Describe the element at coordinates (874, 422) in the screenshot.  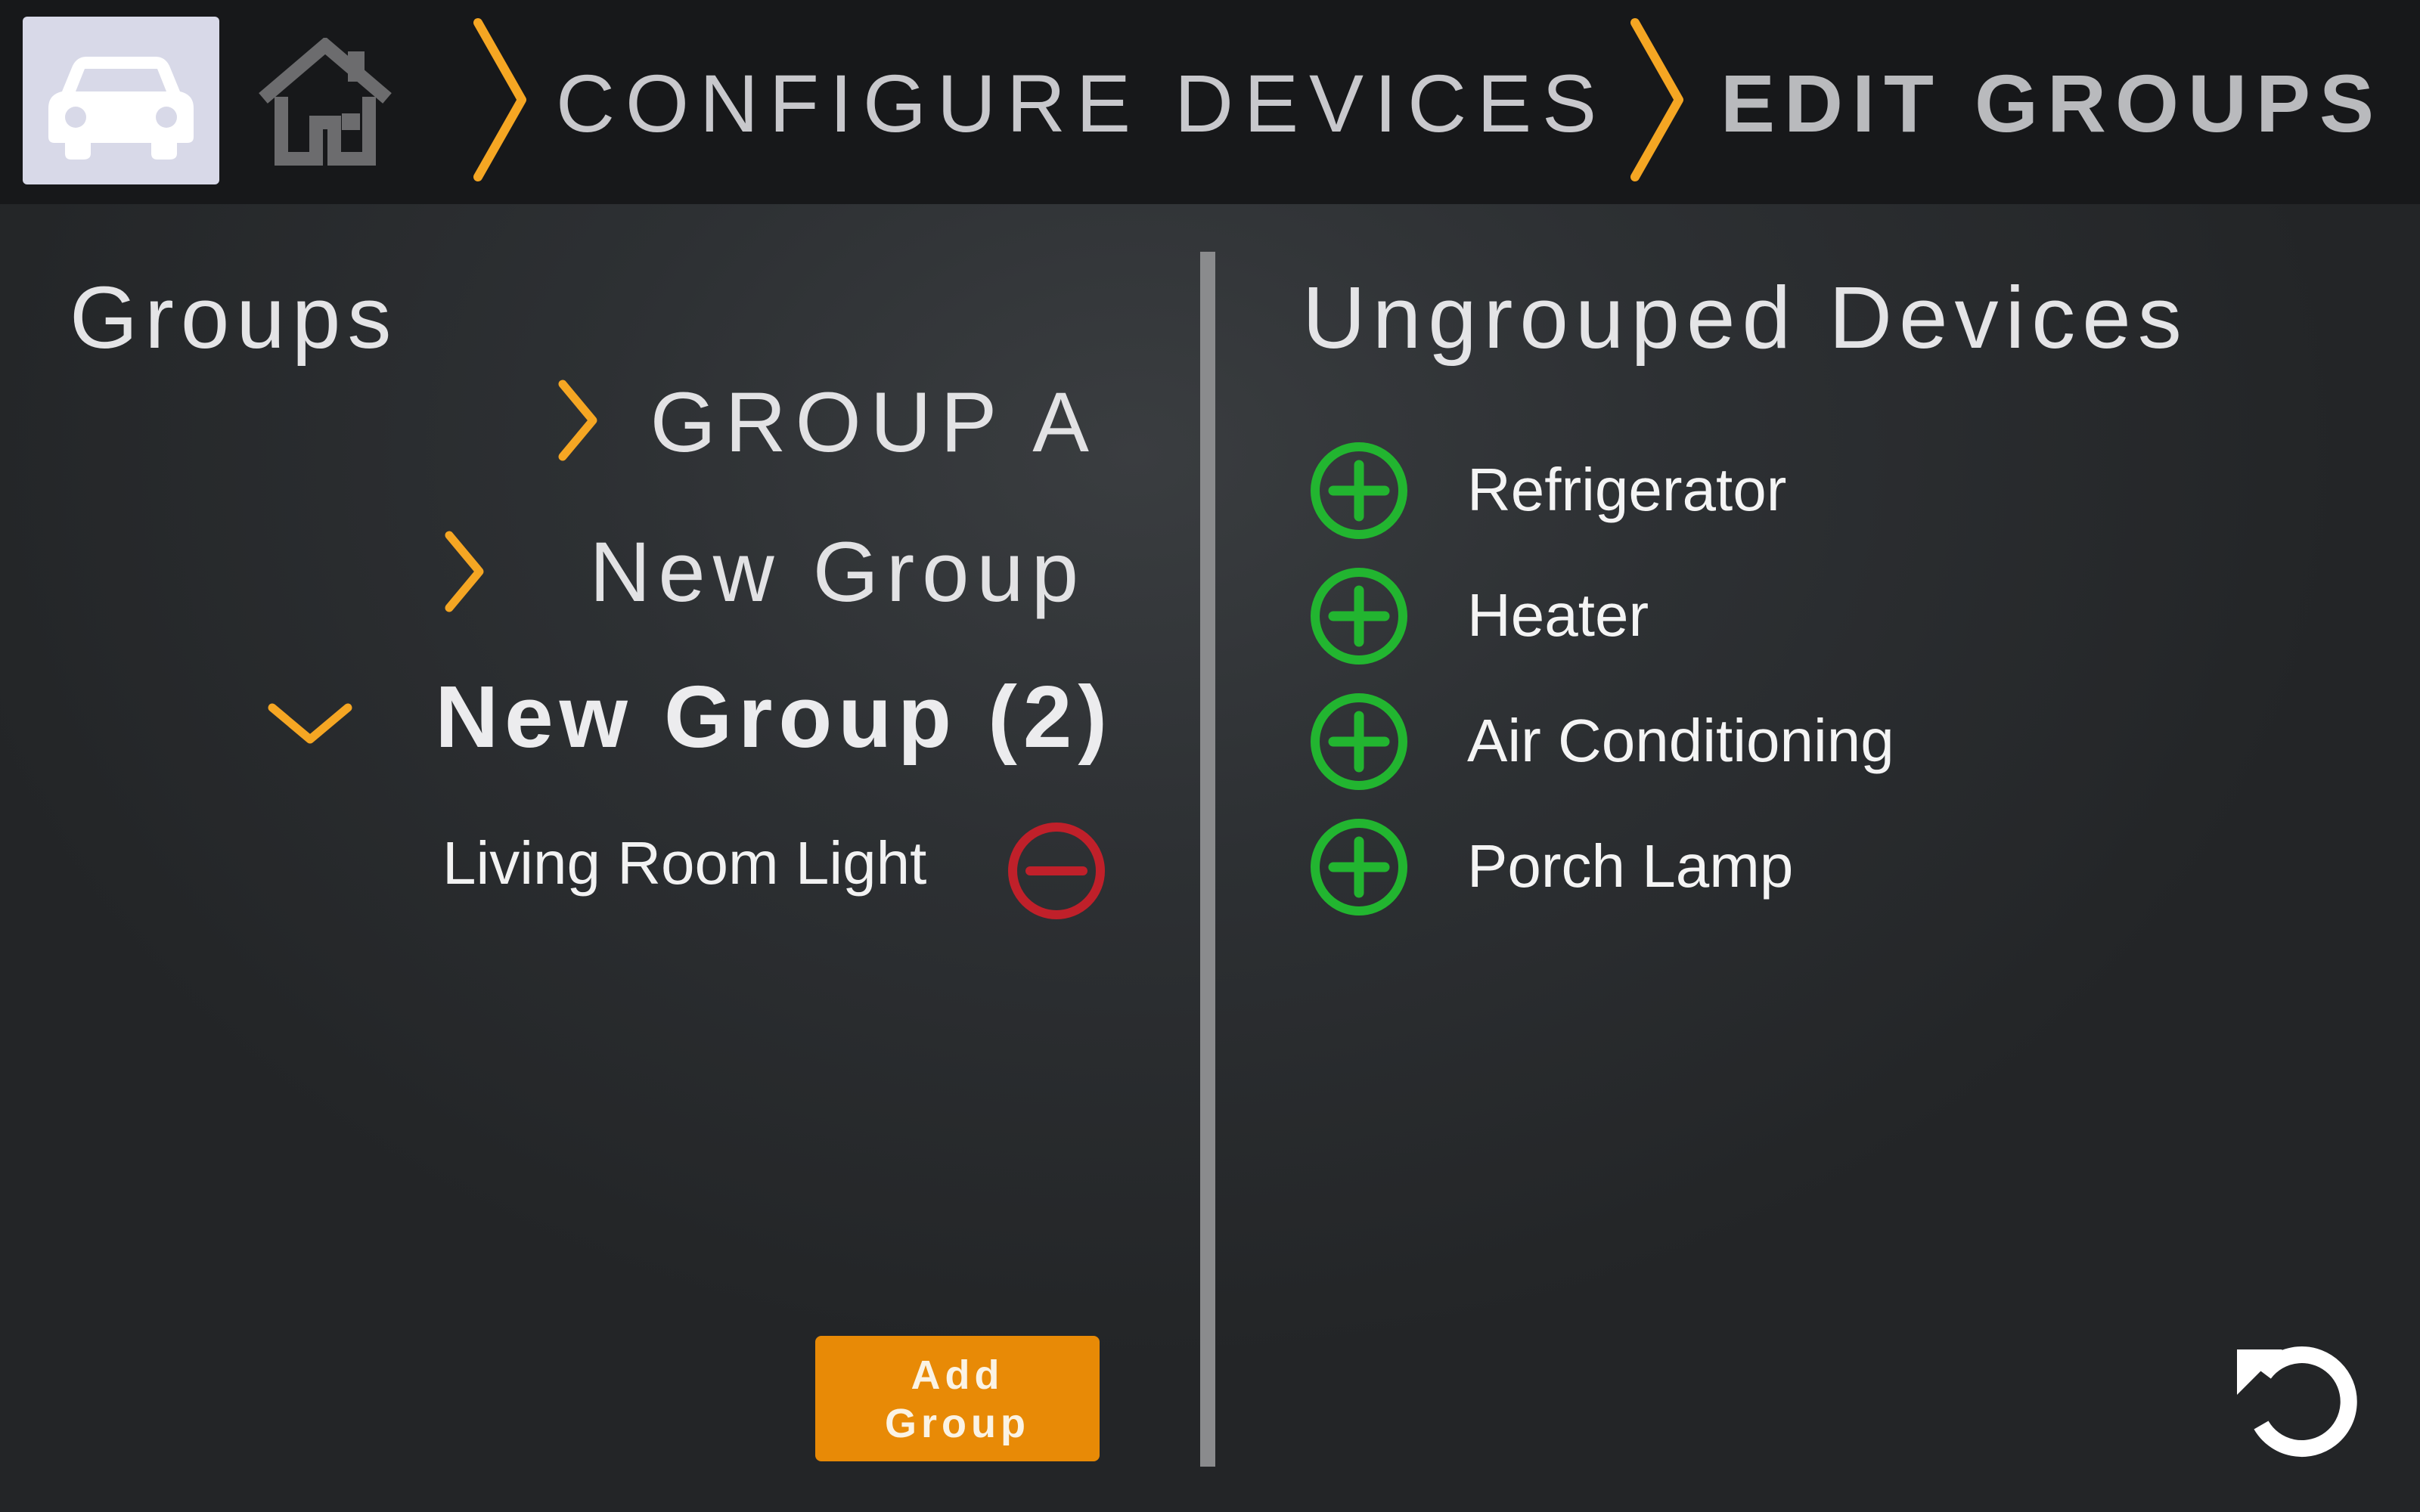
I see `group-label: GROUP A` at that location.